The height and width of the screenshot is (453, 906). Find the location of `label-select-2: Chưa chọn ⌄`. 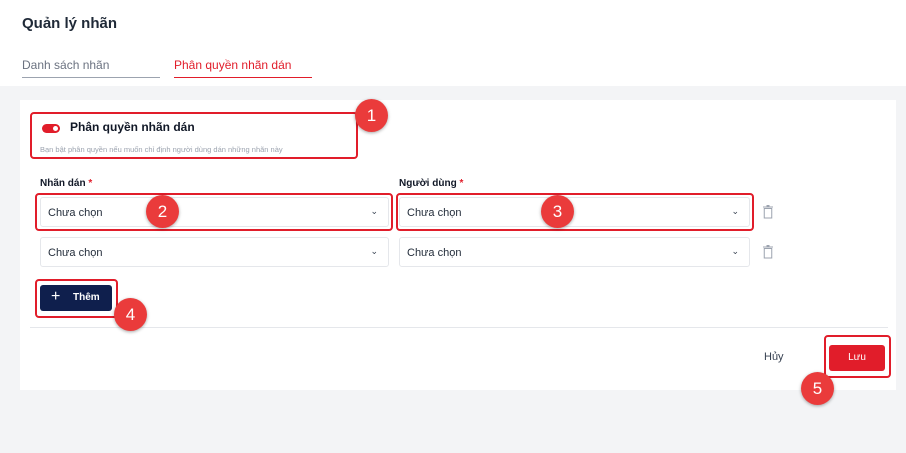

label-select-2: Chưa chọn ⌄ is located at coordinates (214, 252).